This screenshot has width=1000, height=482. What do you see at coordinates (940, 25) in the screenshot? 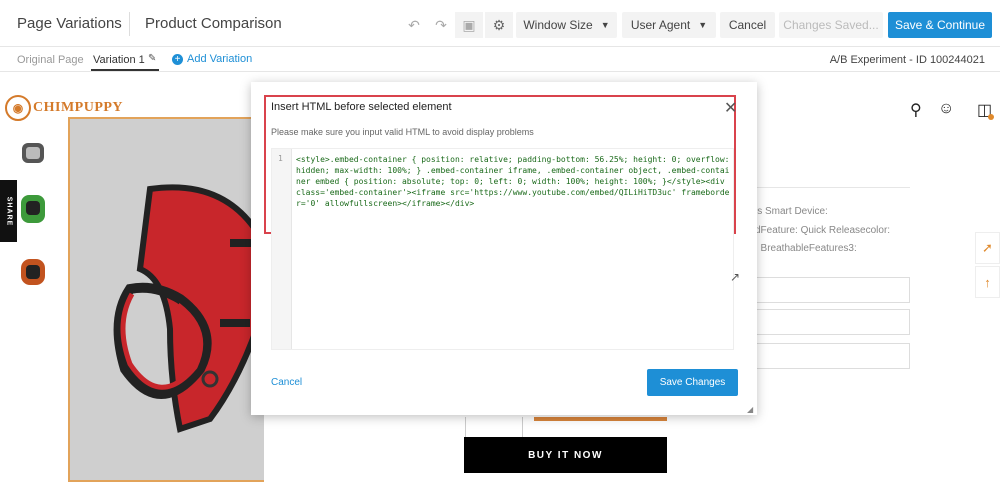
I see `save-continue-button: Save & Continue` at bounding box center [940, 25].